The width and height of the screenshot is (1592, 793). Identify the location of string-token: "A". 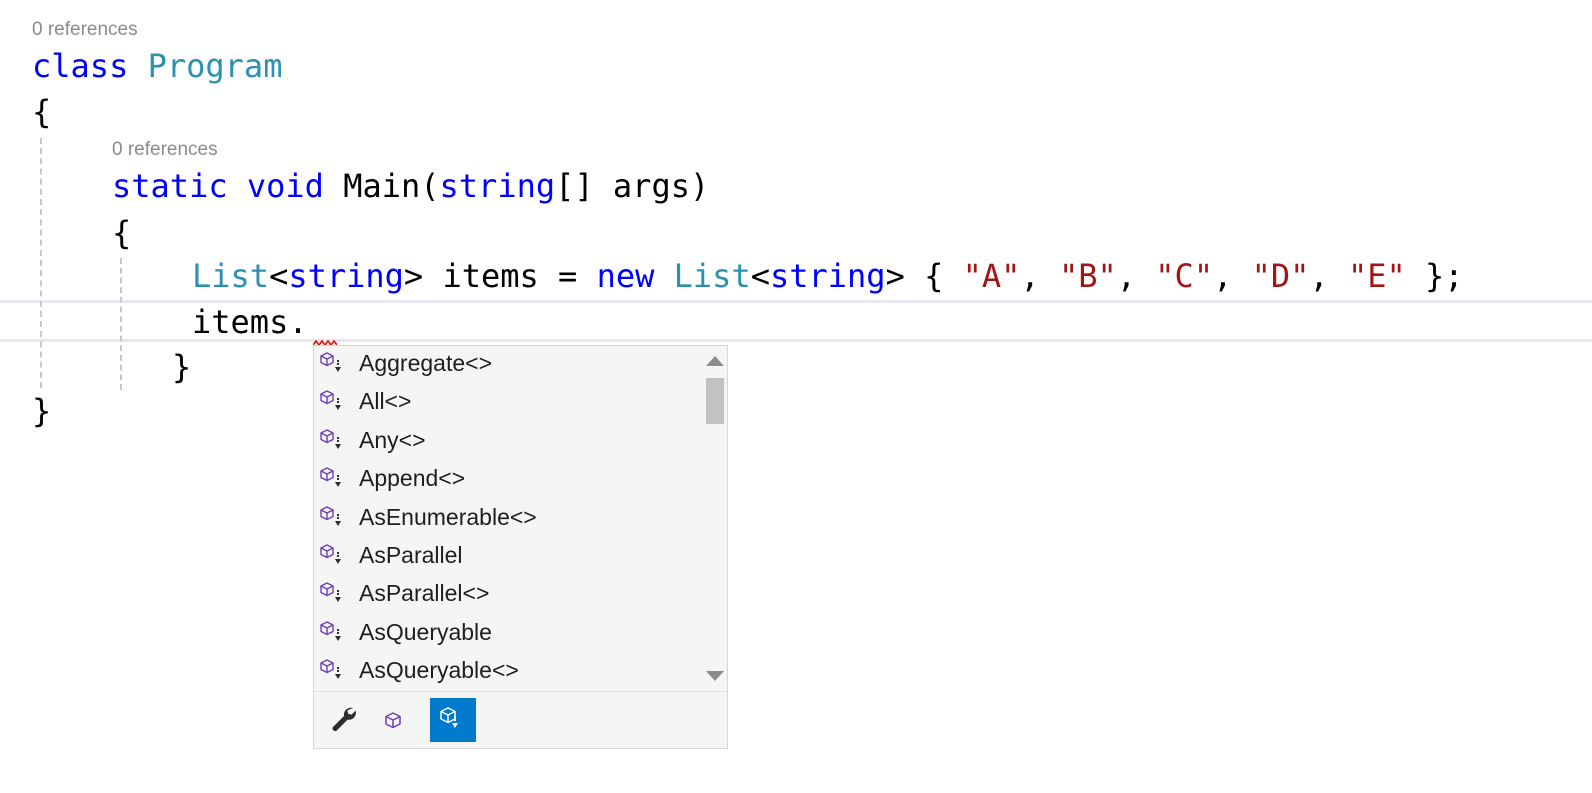
(991, 276).